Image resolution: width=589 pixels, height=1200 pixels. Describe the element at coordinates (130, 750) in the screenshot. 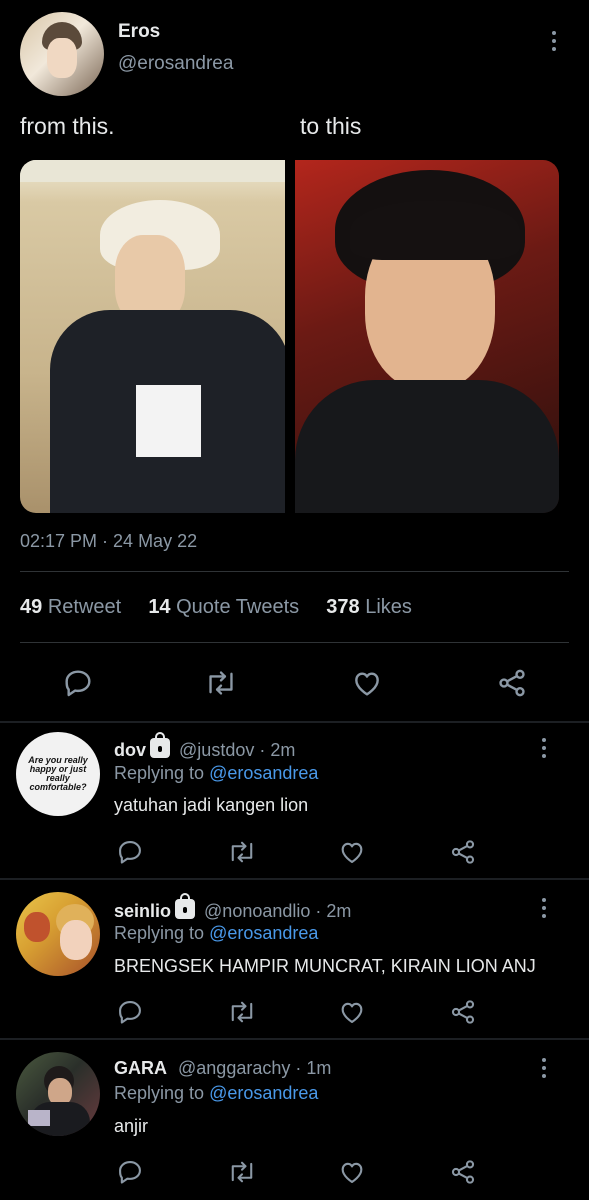

I see `reply-author-name: dov` at that location.